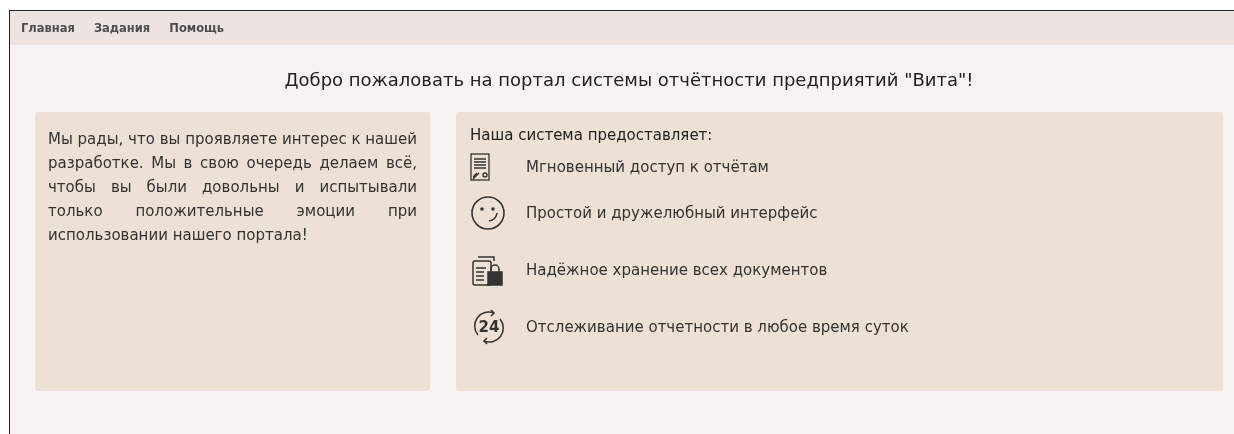  Describe the element at coordinates (197, 28) in the screenshot. I see `nav-link: Помощь` at that location.